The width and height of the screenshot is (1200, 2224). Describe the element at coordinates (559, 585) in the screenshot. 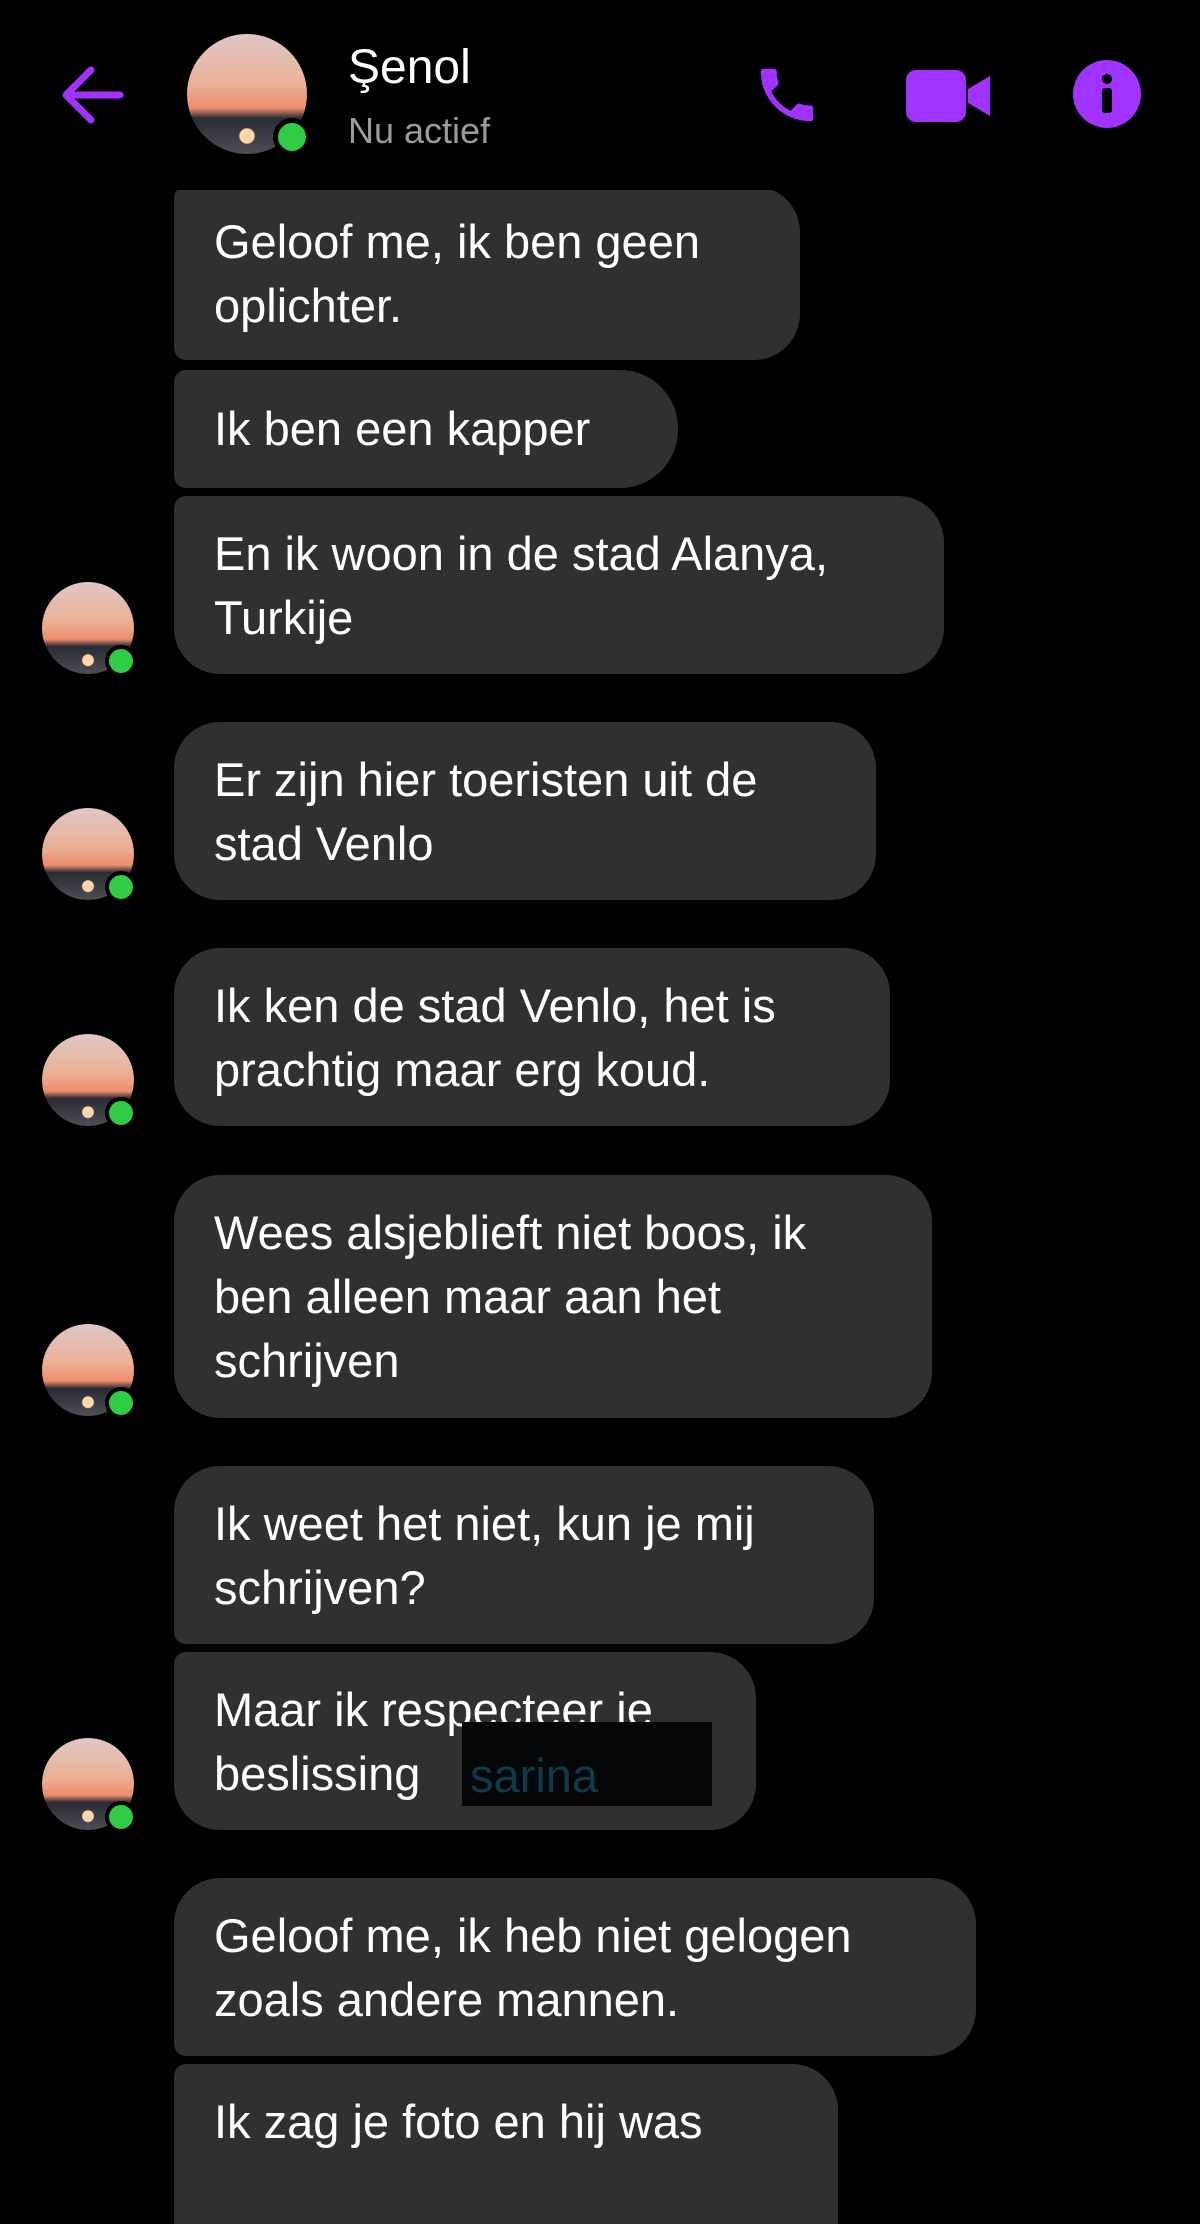

I see `message-bubble: En ik woon in de stad Alanya, Turkije` at that location.